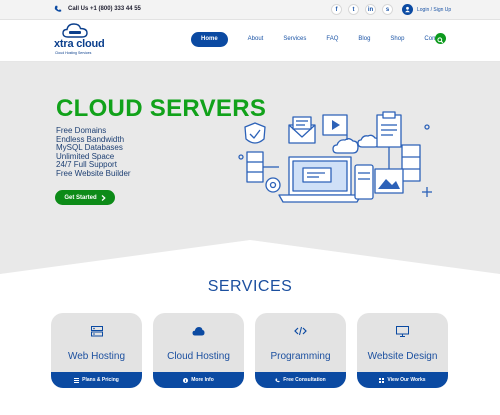 This screenshot has width=500, height=415. I want to click on nav-faq: FAQ, so click(332, 39).